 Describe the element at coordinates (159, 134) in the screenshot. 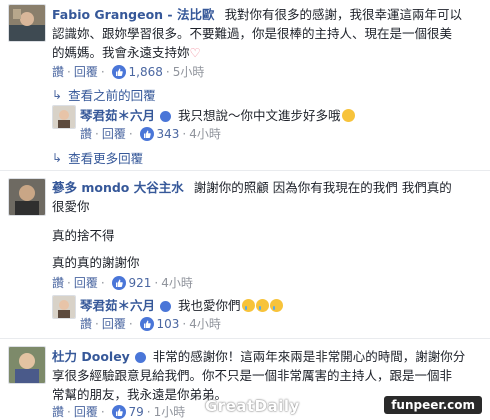

I see `like-count: 343` at that location.